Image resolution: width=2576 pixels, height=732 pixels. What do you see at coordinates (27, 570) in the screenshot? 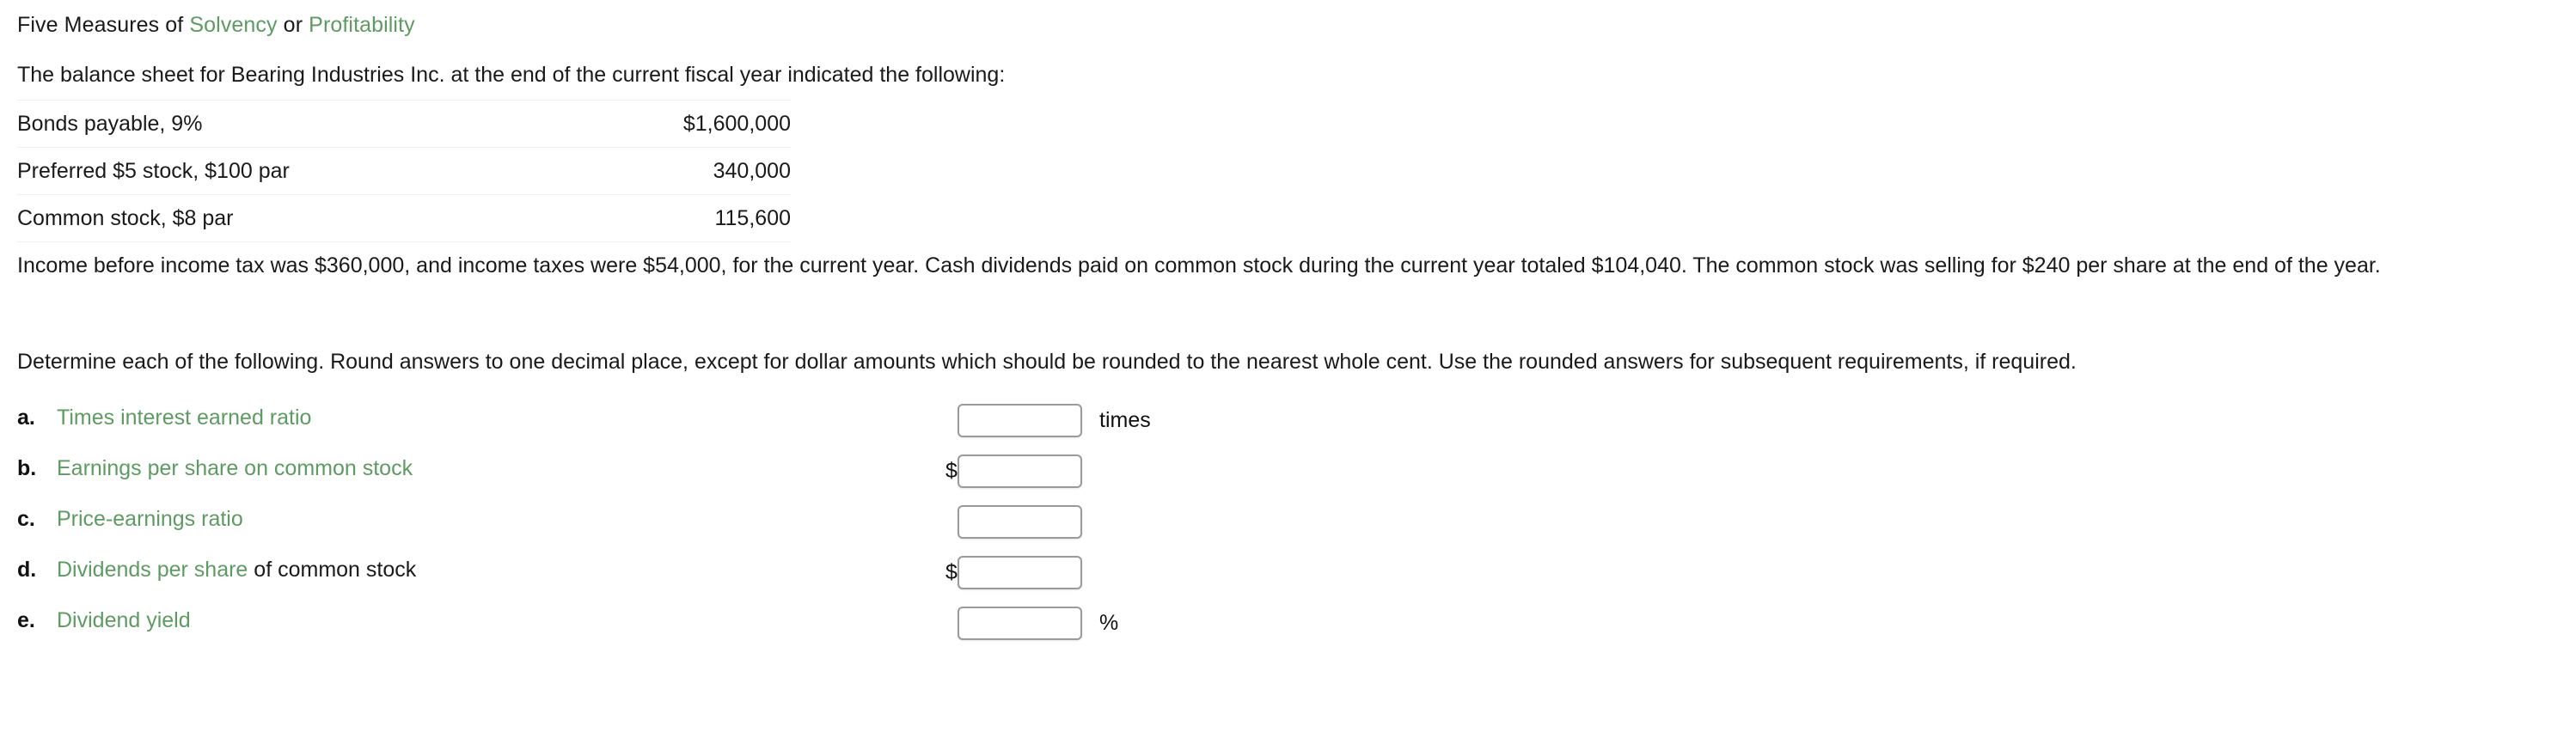
I see `answer-letter: d.` at bounding box center [27, 570].